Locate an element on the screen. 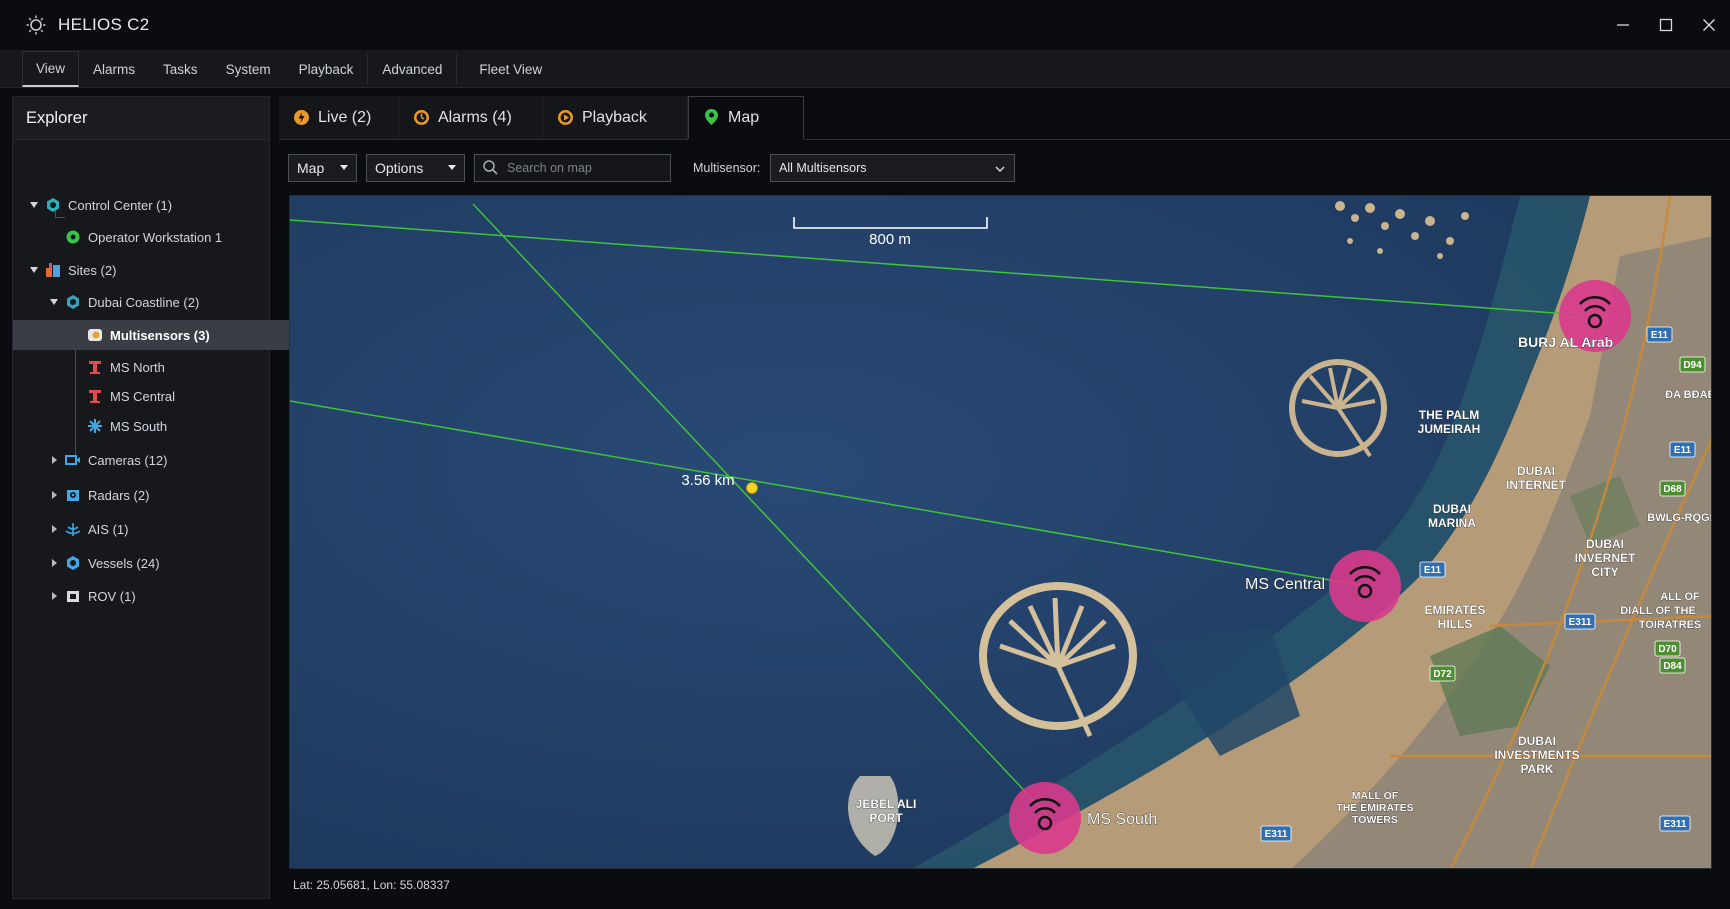 Image resolution: width=1730 pixels, height=909 pixels. close-button is located at coordinates (1708, 25).